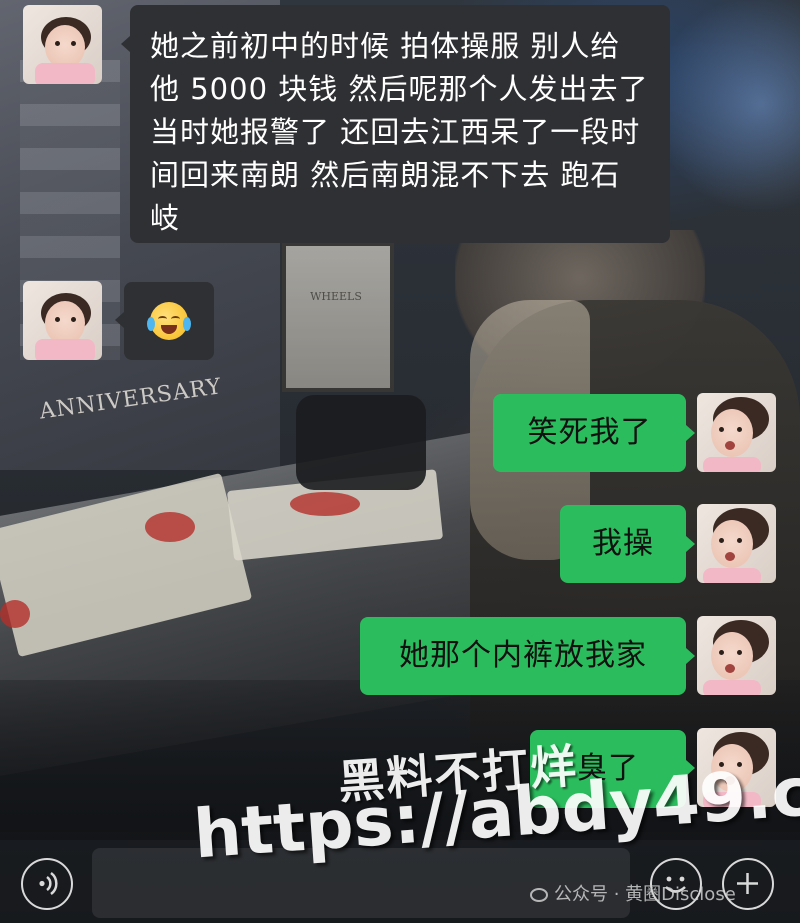 This screenshot has height=923, width=800. I want to click on crying-laughing-emoji-icon, so click(169, 321).